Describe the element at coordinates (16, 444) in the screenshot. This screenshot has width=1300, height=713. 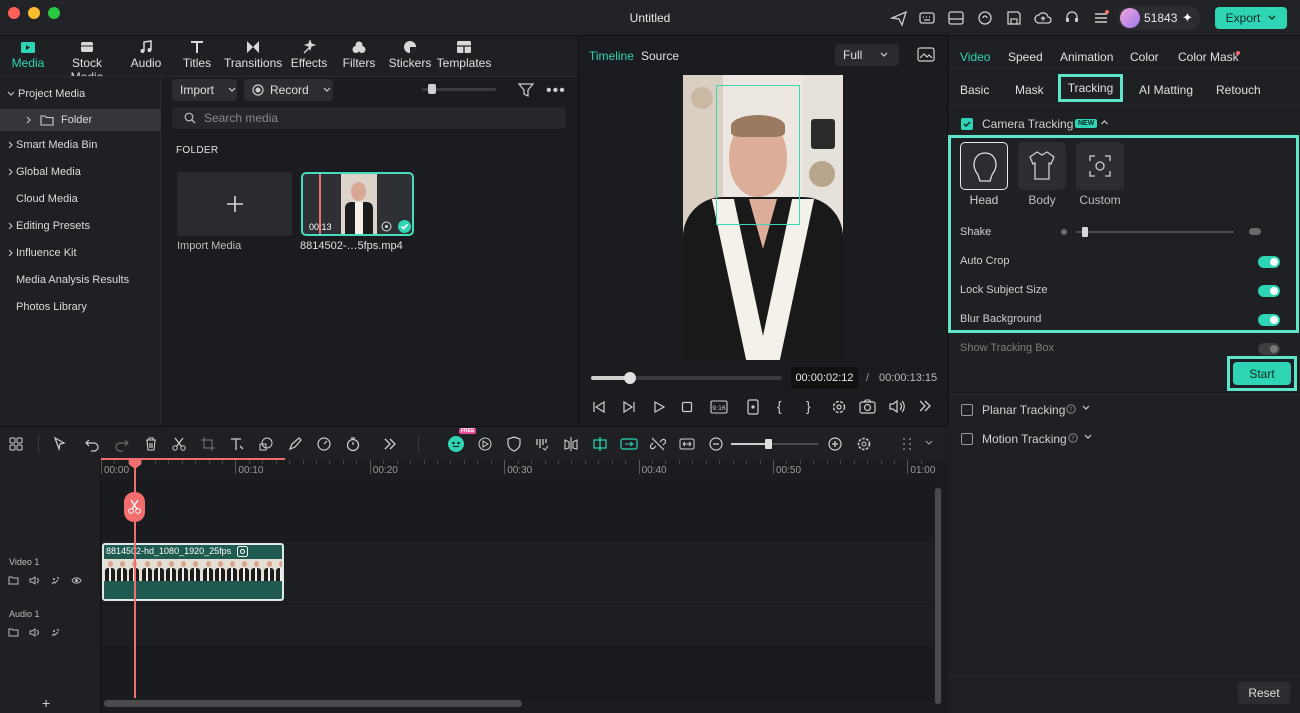
I see `grid-layout-icon` at that location.